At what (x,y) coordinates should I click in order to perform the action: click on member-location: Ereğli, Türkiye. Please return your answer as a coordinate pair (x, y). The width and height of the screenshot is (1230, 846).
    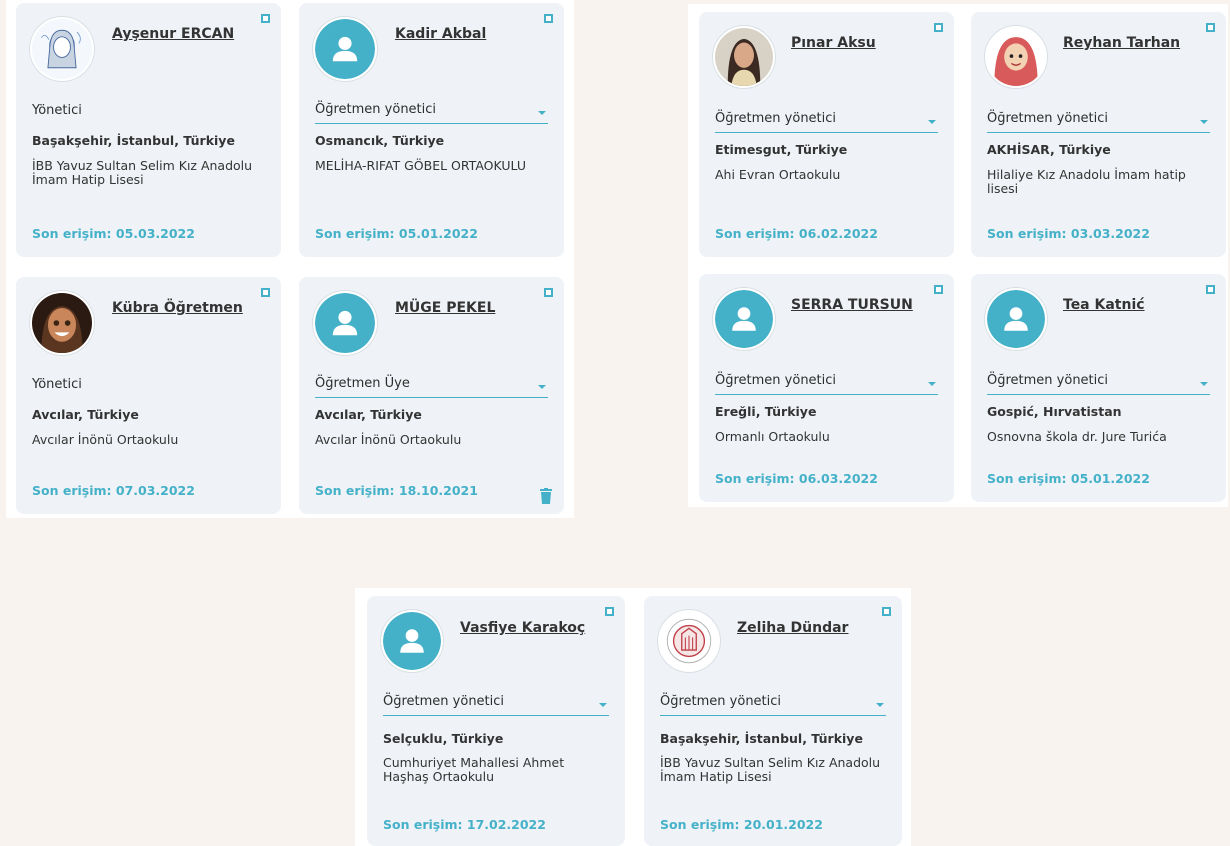
    Looking at the image, I should click on (766, 411).